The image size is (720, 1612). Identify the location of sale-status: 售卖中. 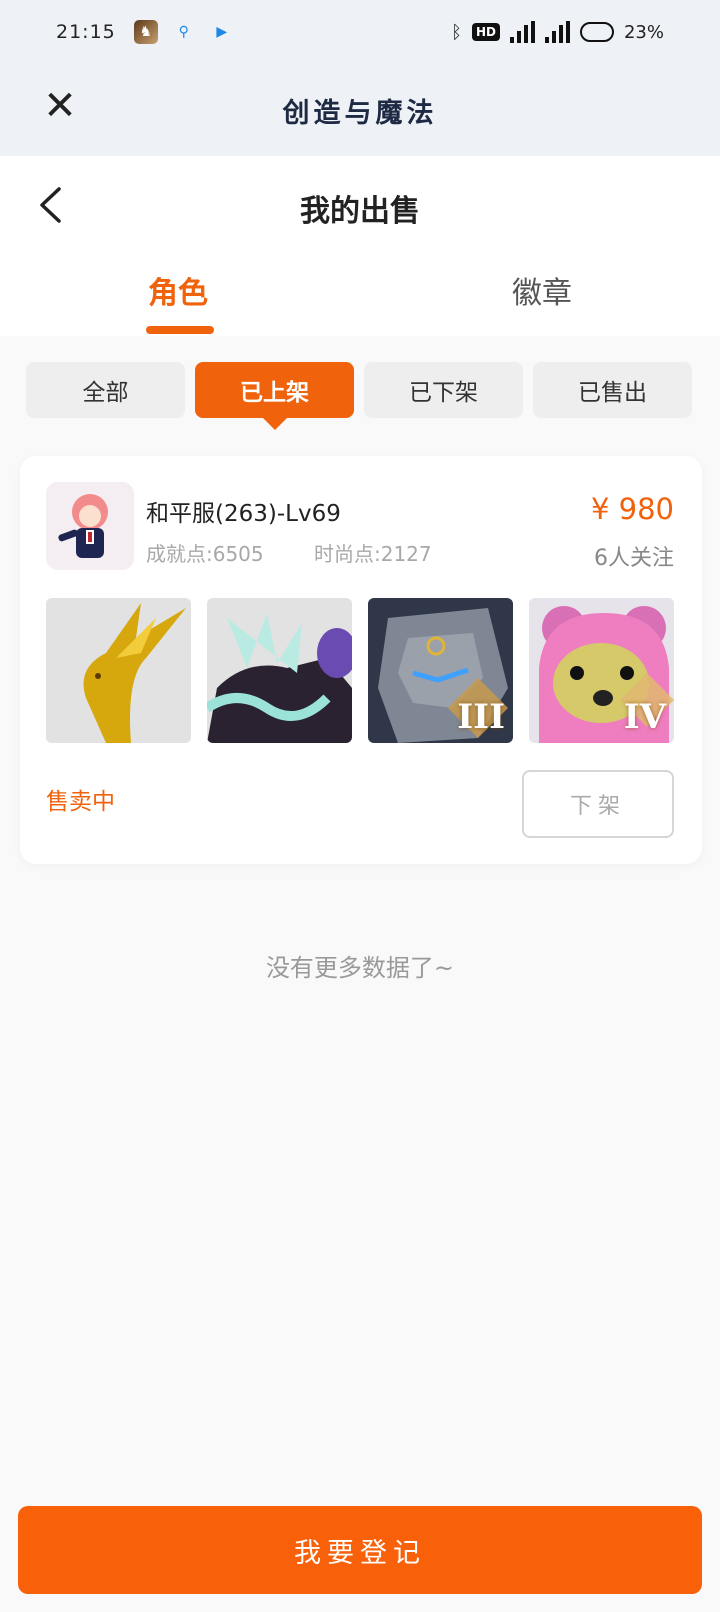
(80, 802).